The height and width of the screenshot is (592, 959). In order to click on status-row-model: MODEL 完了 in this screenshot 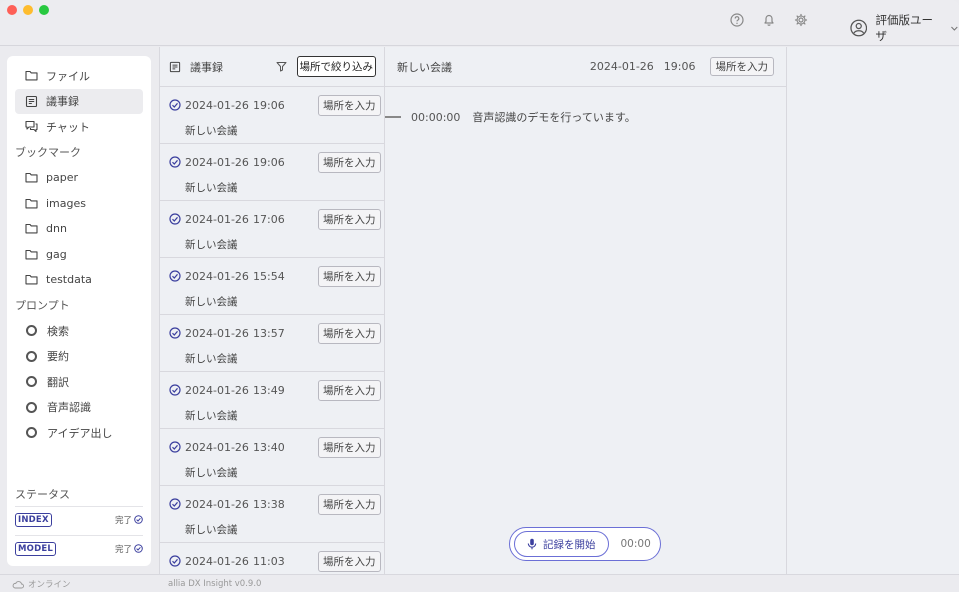, I will do `click(79, 548)`.